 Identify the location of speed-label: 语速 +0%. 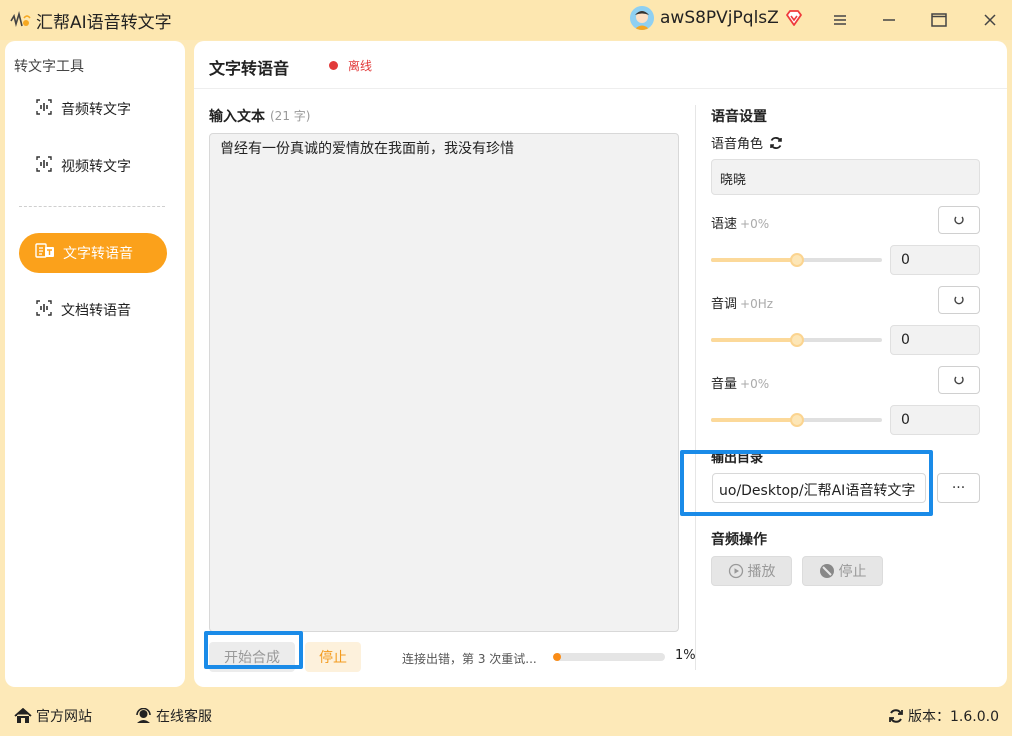
(740, 222).